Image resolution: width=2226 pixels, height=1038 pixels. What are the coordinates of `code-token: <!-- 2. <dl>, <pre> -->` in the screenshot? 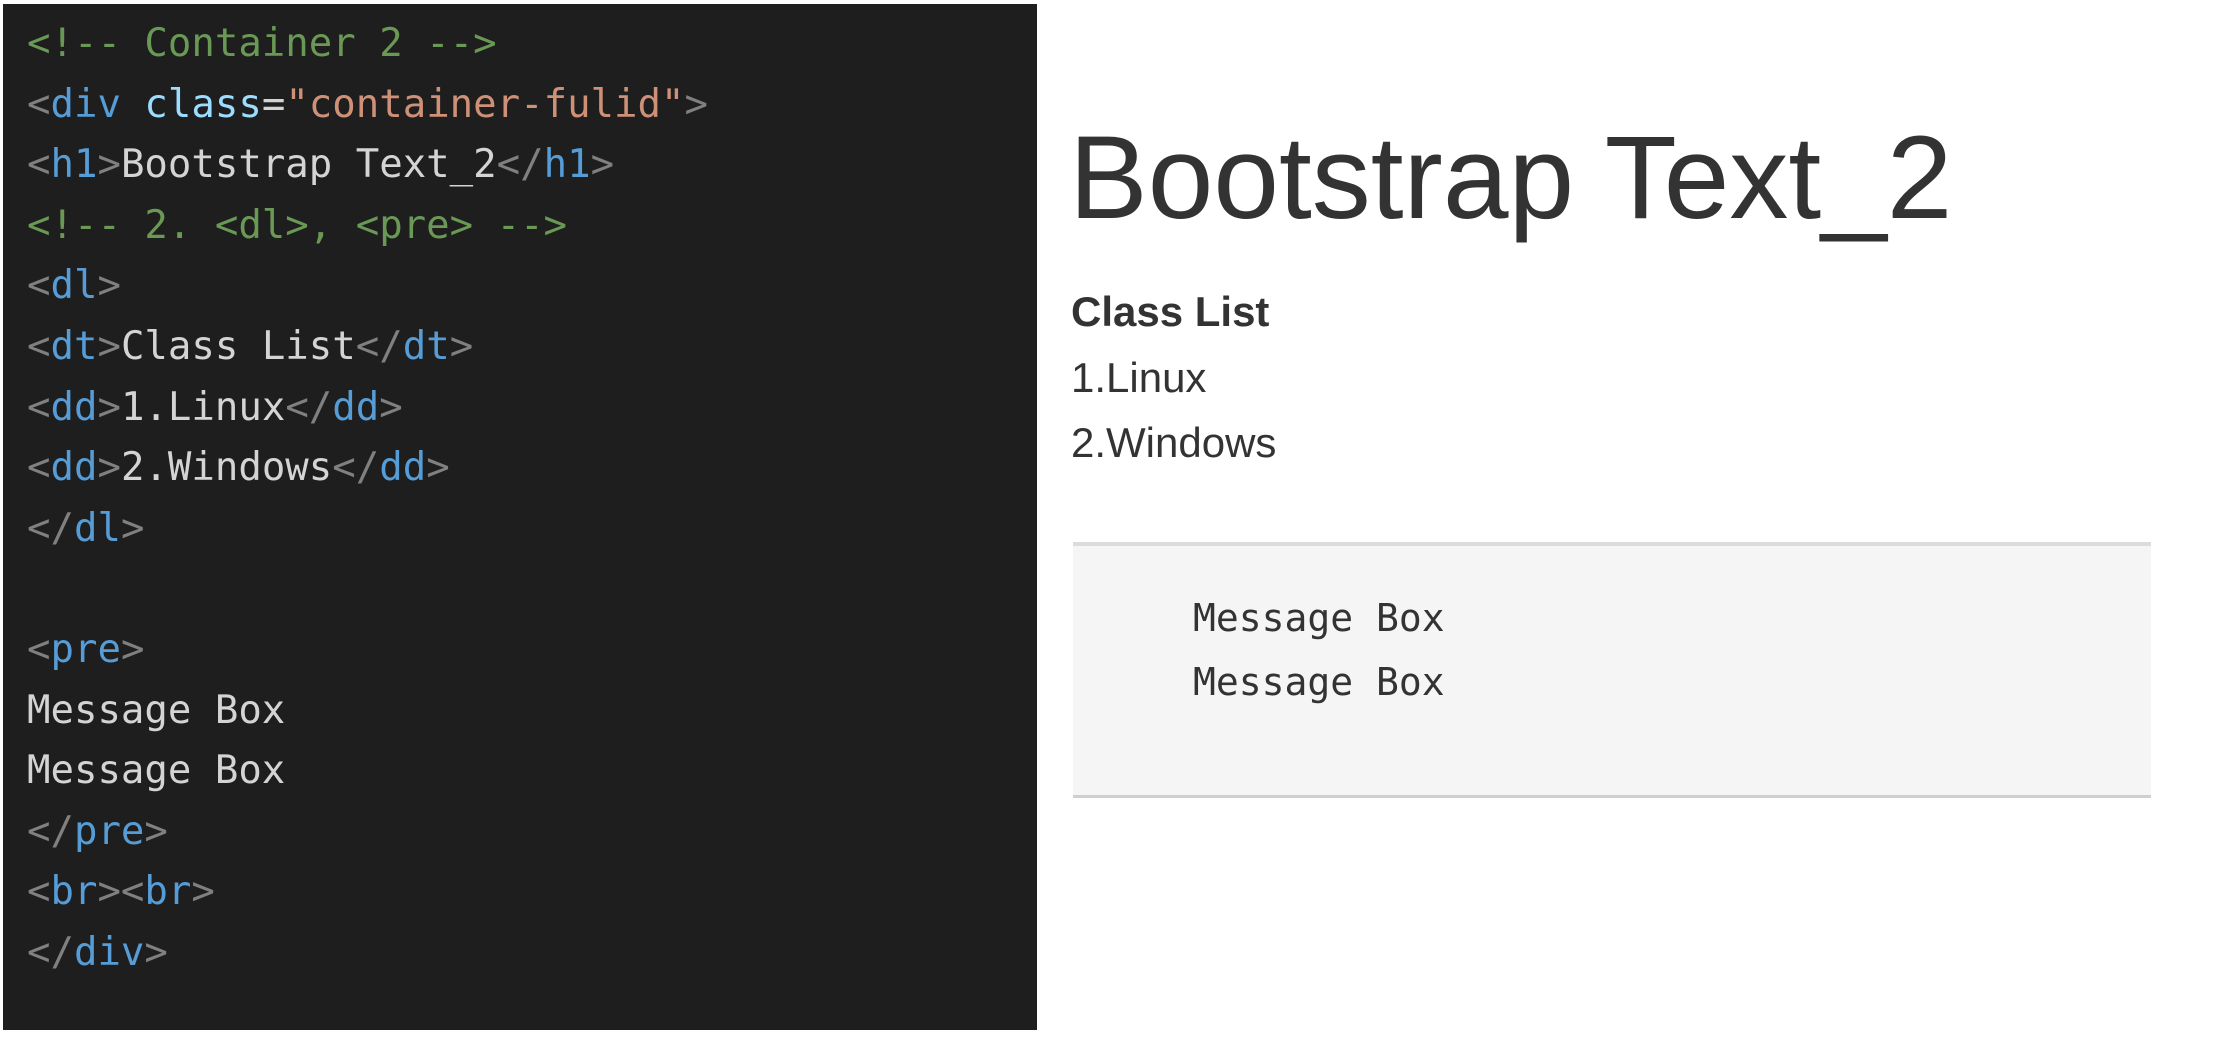 It's located at (297, 225).